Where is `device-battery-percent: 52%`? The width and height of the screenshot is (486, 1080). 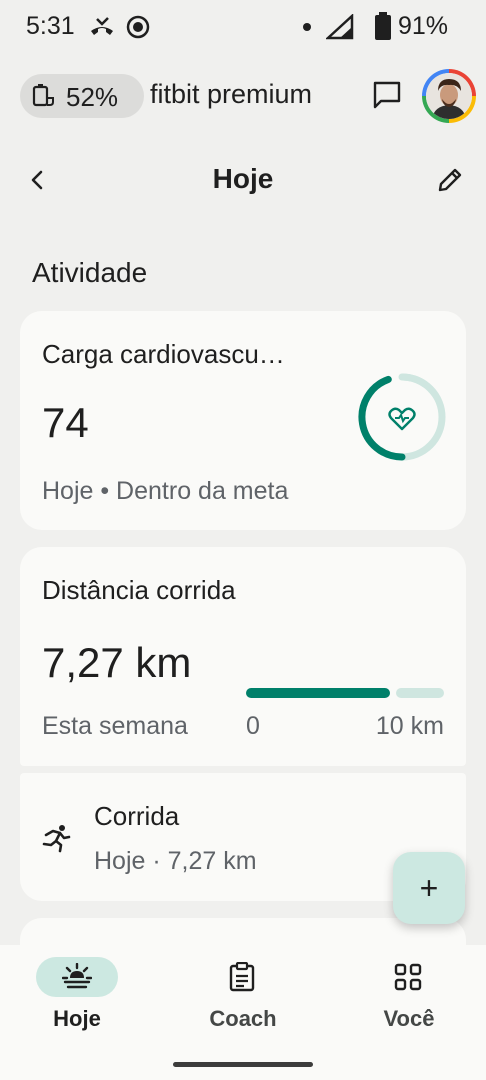 device-battery-percent: 52% is located at coordinates (92, 97).